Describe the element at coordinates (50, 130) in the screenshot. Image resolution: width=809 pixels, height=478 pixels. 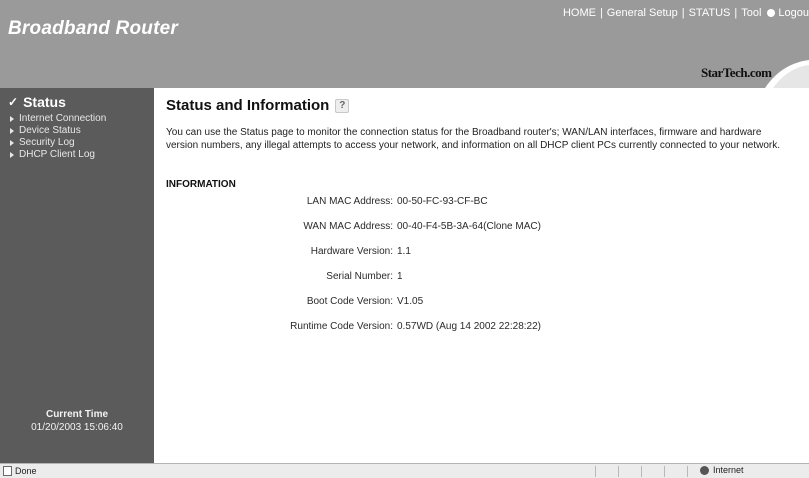
I see `sidebar-item-label: Device Status` at that location.